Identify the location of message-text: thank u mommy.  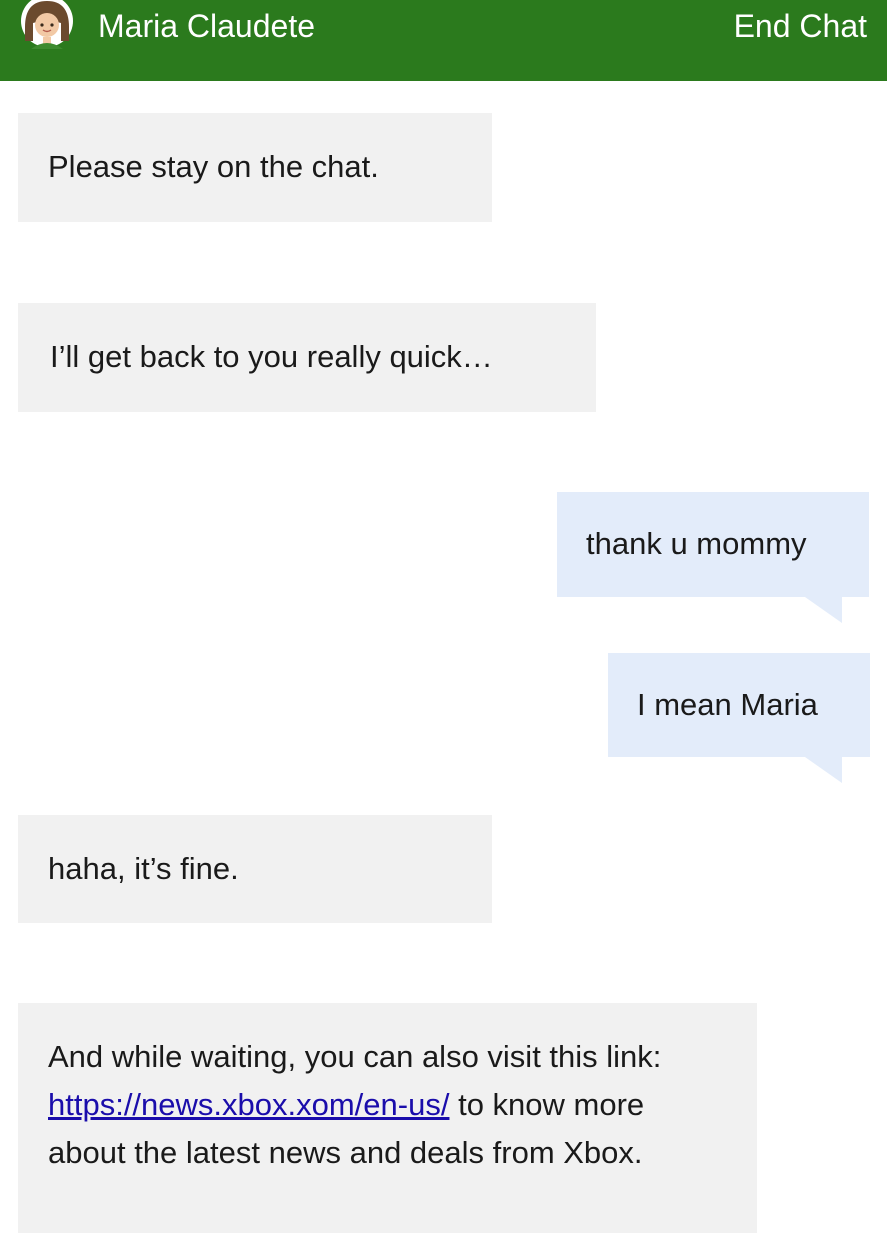
(696, 543).